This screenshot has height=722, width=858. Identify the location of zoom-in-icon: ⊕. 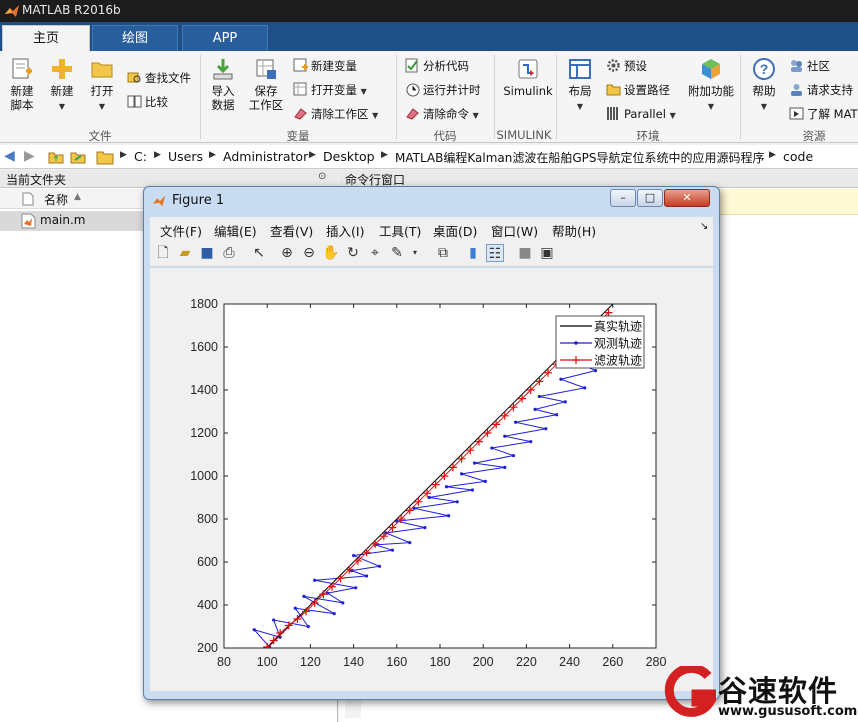
(287, 253).